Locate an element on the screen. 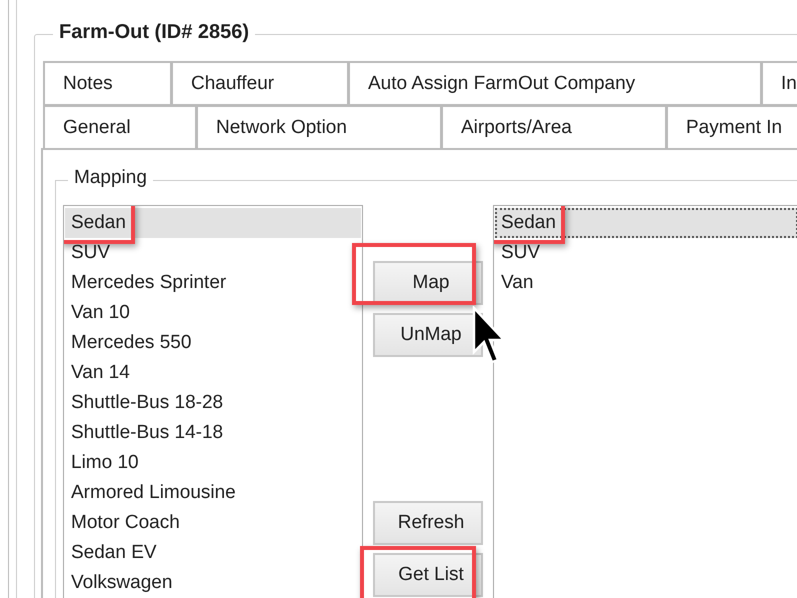  tab: Auto Assign FarmOut Company is located at coordinates (554, 83).